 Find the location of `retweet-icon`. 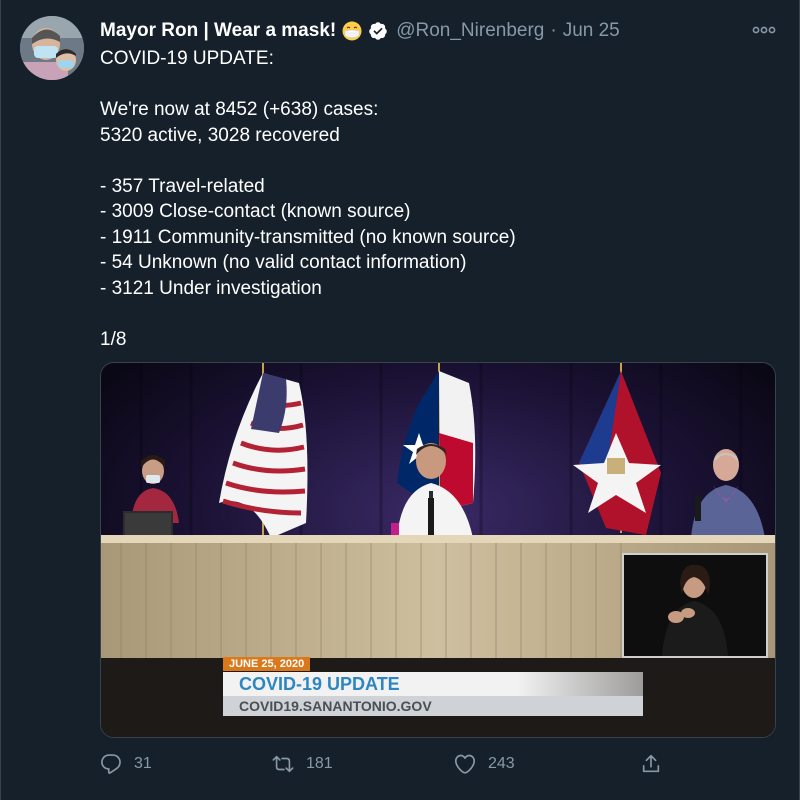

retweet-icon is located at coordinates (283, 764).